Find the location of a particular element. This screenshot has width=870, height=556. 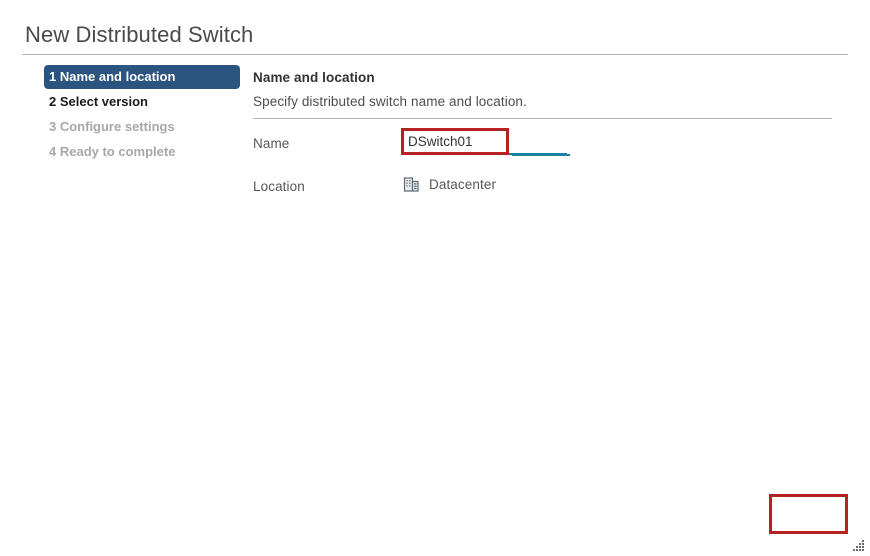

wizard-step-ready-to-complete: 4 Ready to complete is located at coordinates (112, 151).